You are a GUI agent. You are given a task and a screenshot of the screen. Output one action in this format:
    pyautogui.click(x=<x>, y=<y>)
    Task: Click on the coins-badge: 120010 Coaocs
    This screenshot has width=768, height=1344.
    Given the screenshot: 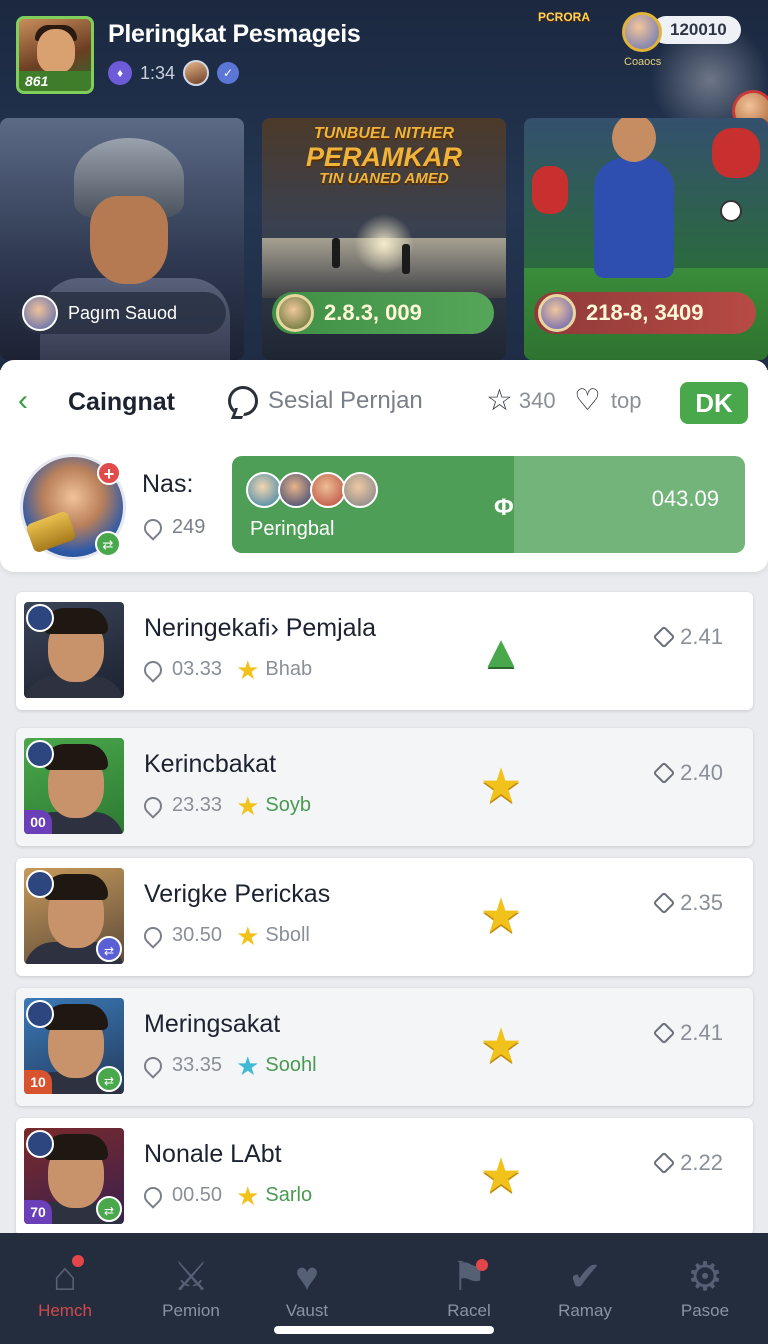 What is the action you would take?
    pyautogui.click(x=681, y=40)
    